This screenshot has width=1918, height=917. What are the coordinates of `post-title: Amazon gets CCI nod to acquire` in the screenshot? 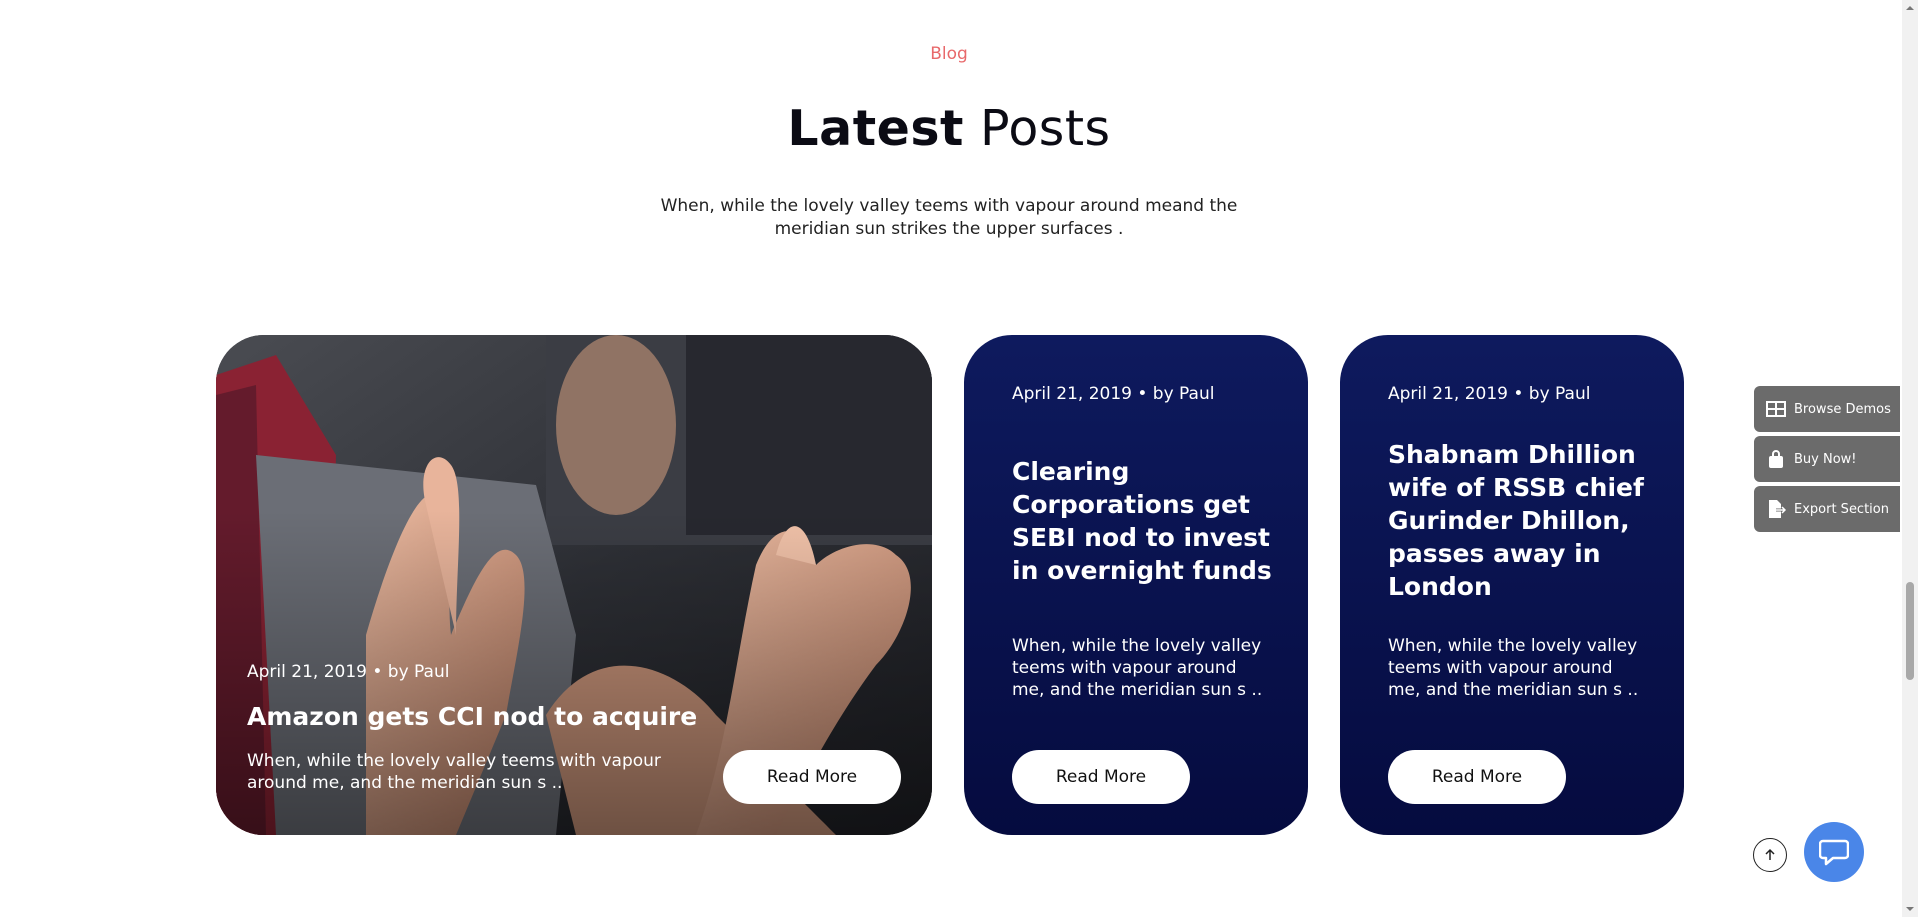 It's located at (527, 716).